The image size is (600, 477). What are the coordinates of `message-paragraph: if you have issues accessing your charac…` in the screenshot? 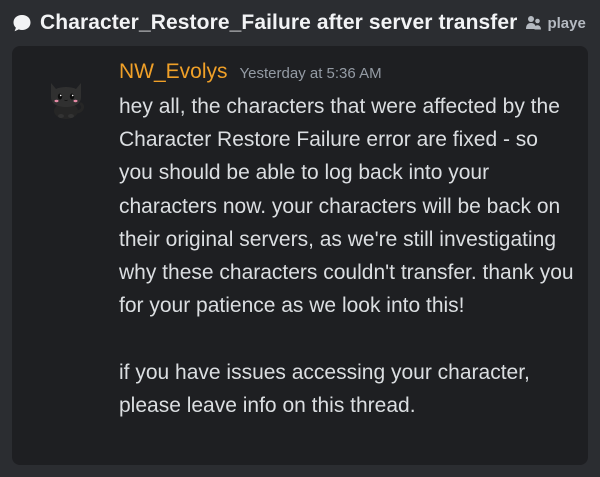 It's located at (324, 388).